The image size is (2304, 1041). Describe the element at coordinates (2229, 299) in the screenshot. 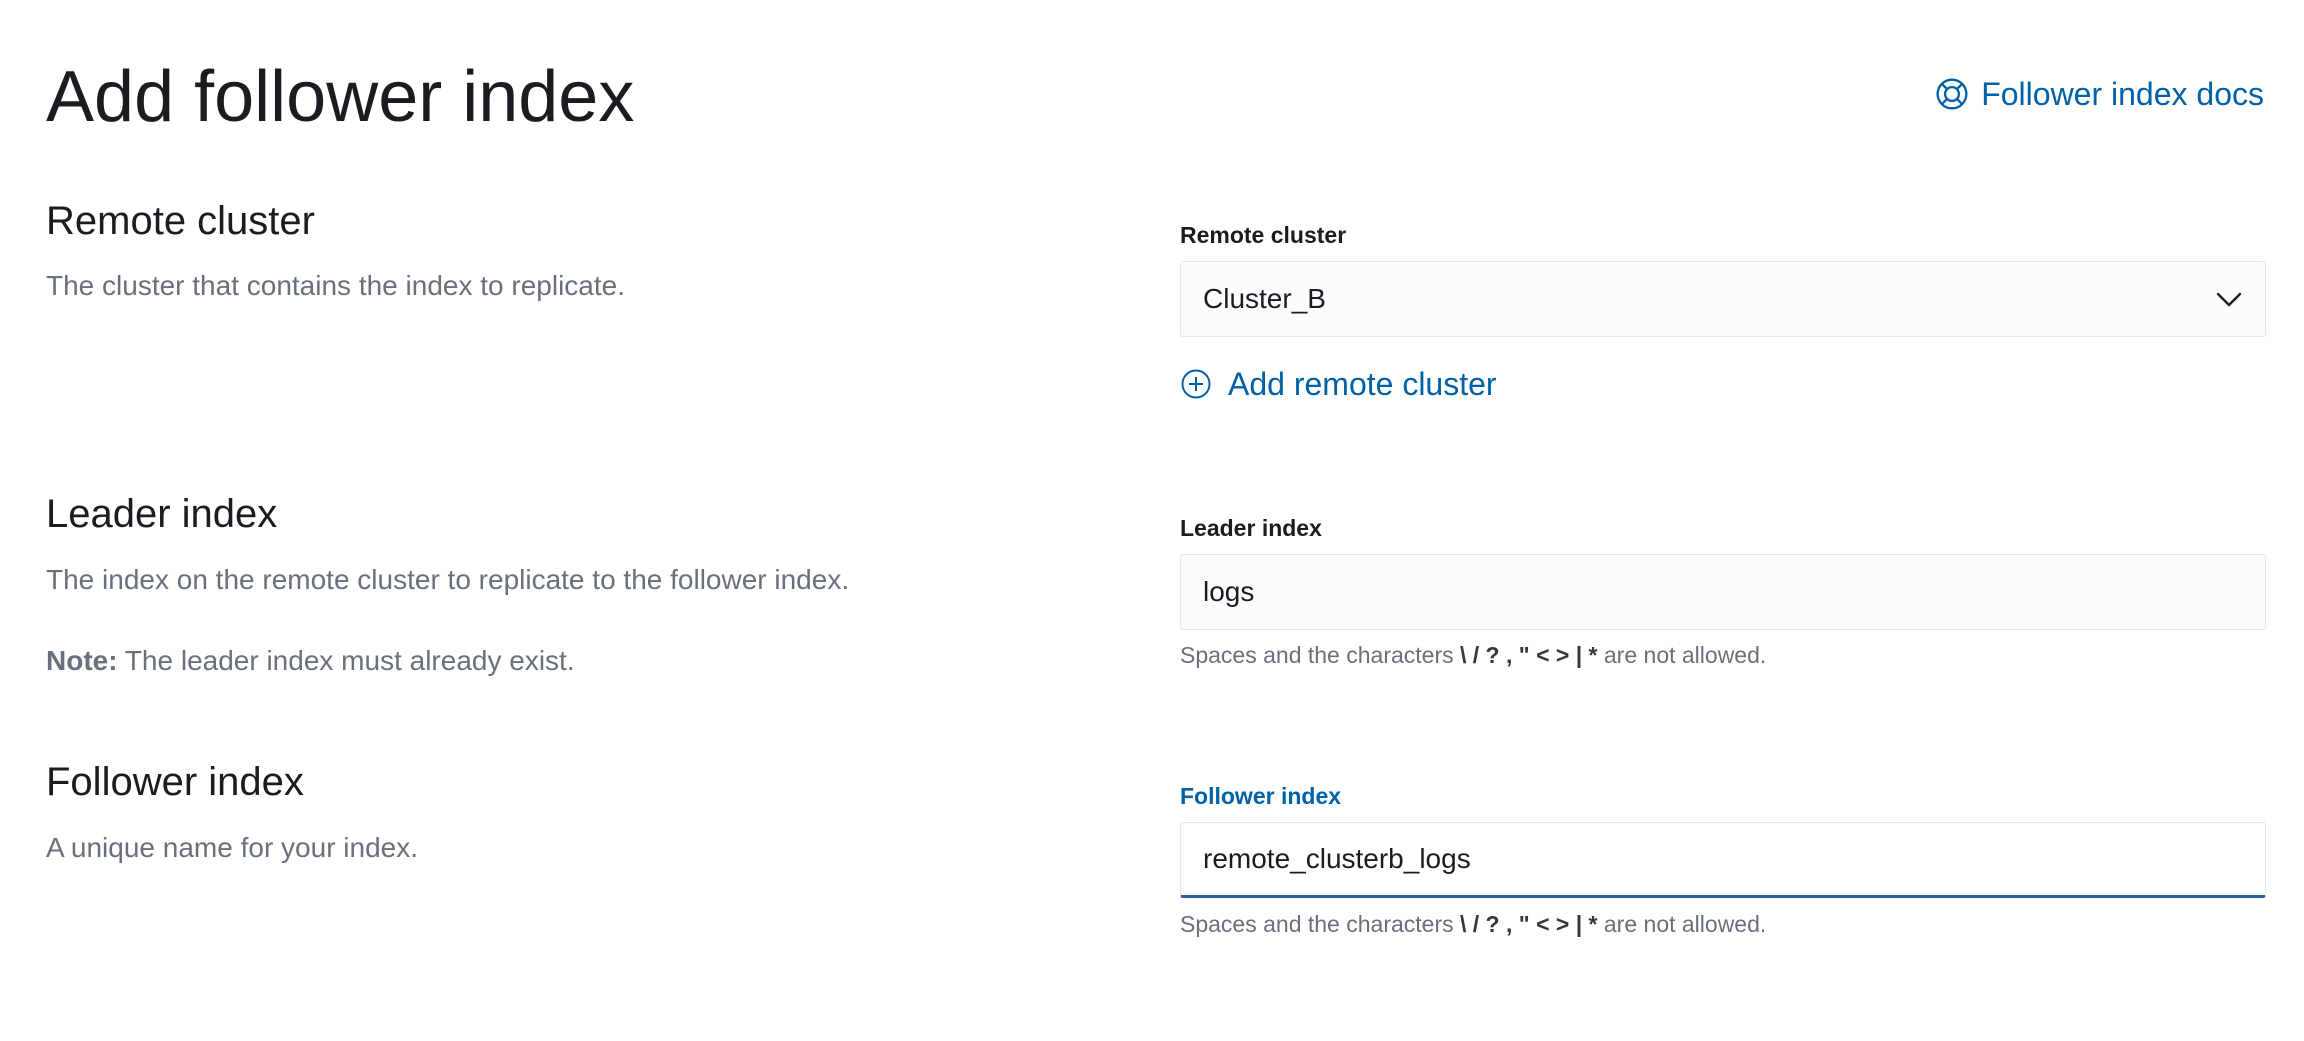

I see `chevron-down-icon` at that location.